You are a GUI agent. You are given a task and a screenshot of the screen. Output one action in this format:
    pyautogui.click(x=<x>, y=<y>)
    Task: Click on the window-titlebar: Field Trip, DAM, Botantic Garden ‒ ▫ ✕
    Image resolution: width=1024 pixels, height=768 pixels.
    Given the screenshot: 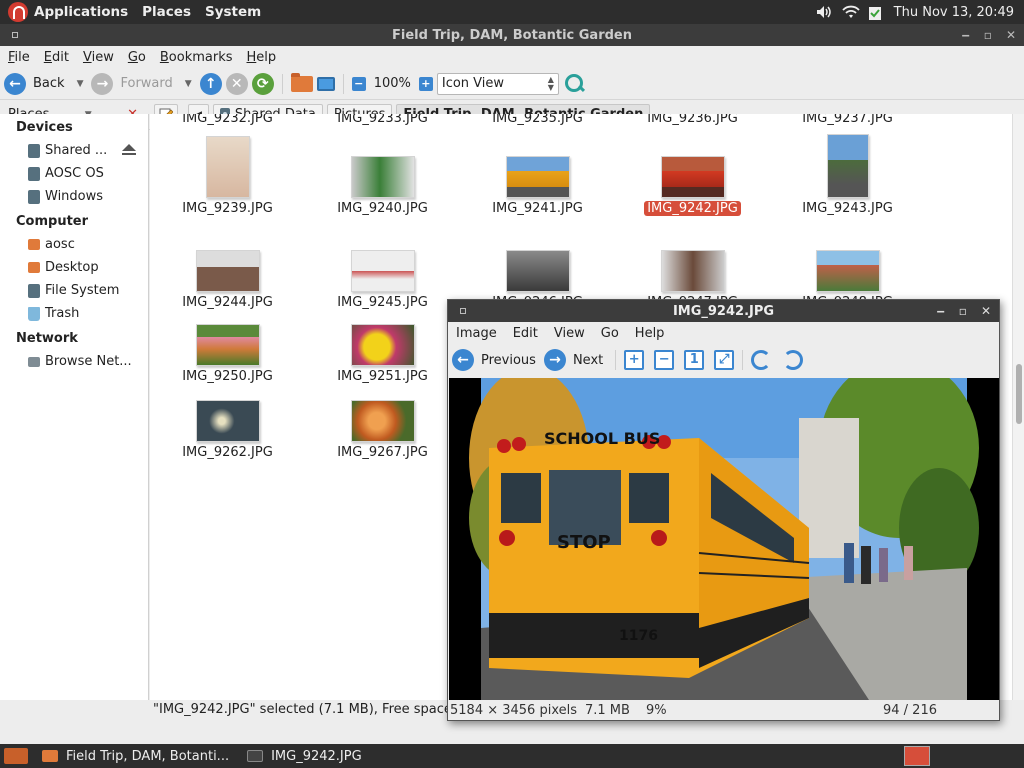 What is the action you would take?
    pyautogui.click(x=512, y=35)
    